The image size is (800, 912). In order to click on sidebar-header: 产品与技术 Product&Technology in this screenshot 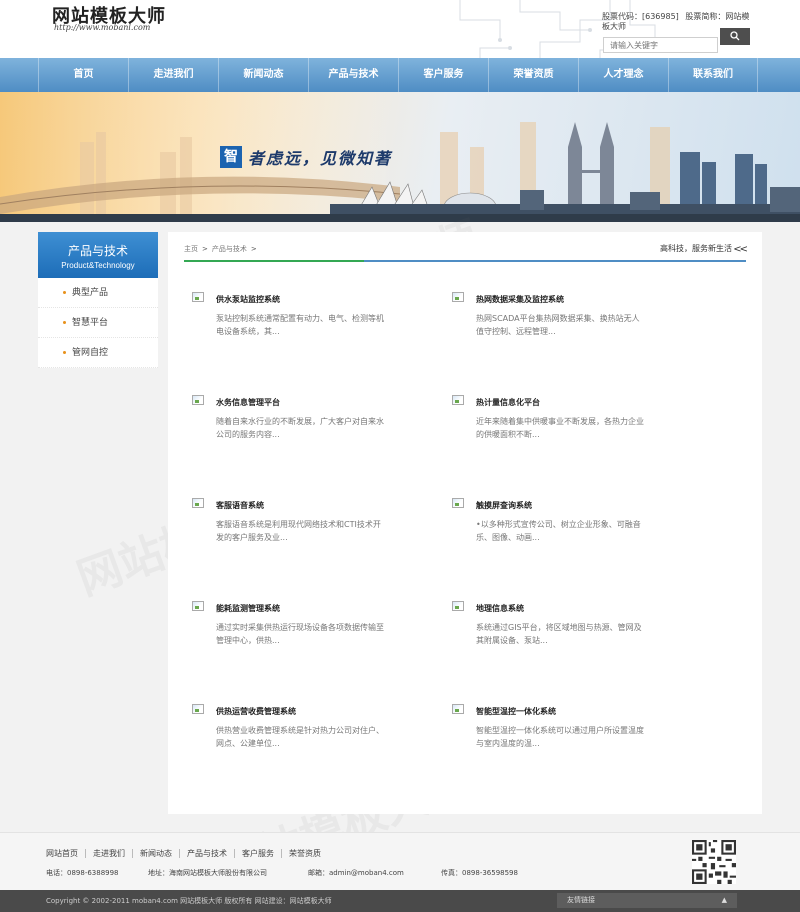, I will do `click(98, 255)`.